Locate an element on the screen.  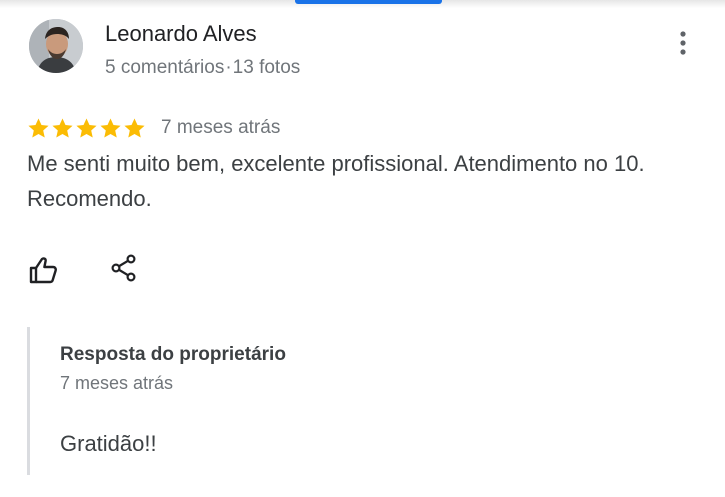
share-icon is located at coordinates (123, 268).